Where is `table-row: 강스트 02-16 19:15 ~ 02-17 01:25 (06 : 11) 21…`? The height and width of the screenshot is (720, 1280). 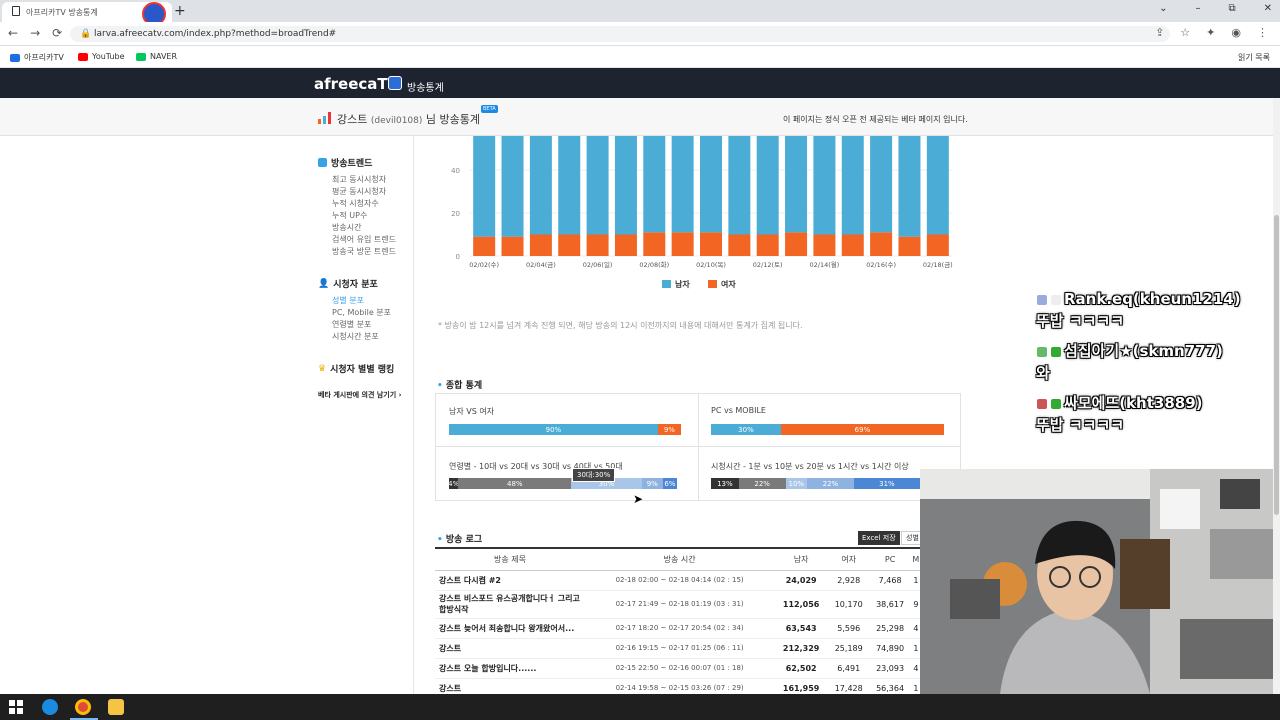
table-row: 강스트 02-16 19:15 ~ 02-17 01:25 (06 : 11) 21… is located at coordinates (678, 648).